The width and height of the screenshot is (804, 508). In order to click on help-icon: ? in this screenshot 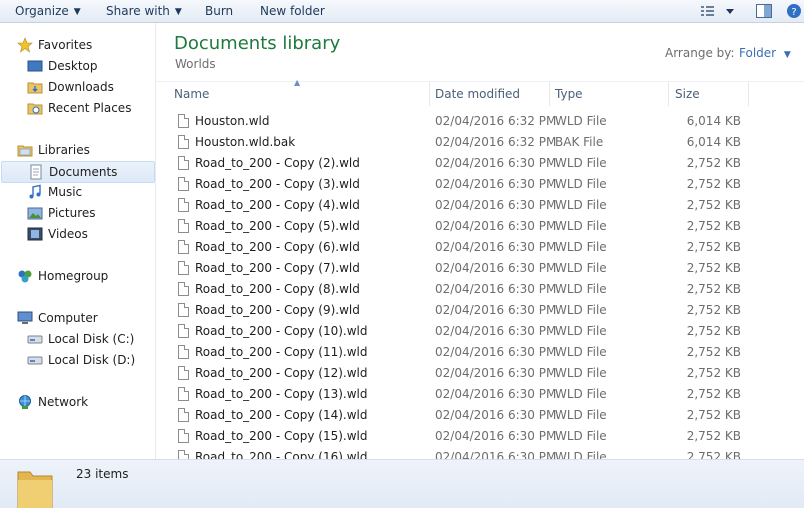, I will do `click(794, 11)`.